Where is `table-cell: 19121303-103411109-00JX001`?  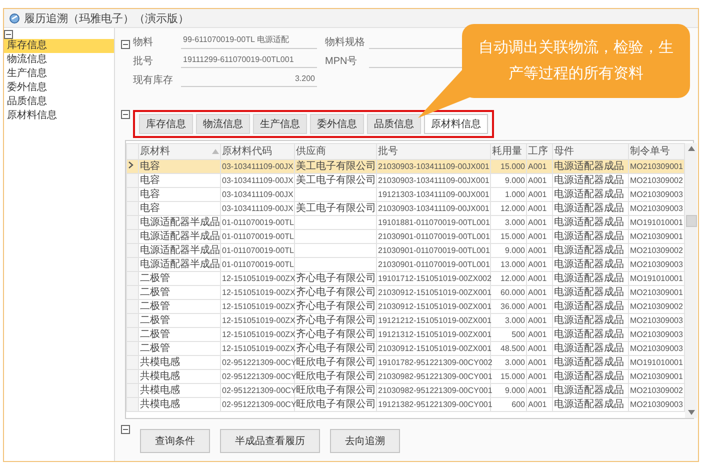 table-cell: 19121303-103411109-00JX001 is located at coordinates (433, 195).